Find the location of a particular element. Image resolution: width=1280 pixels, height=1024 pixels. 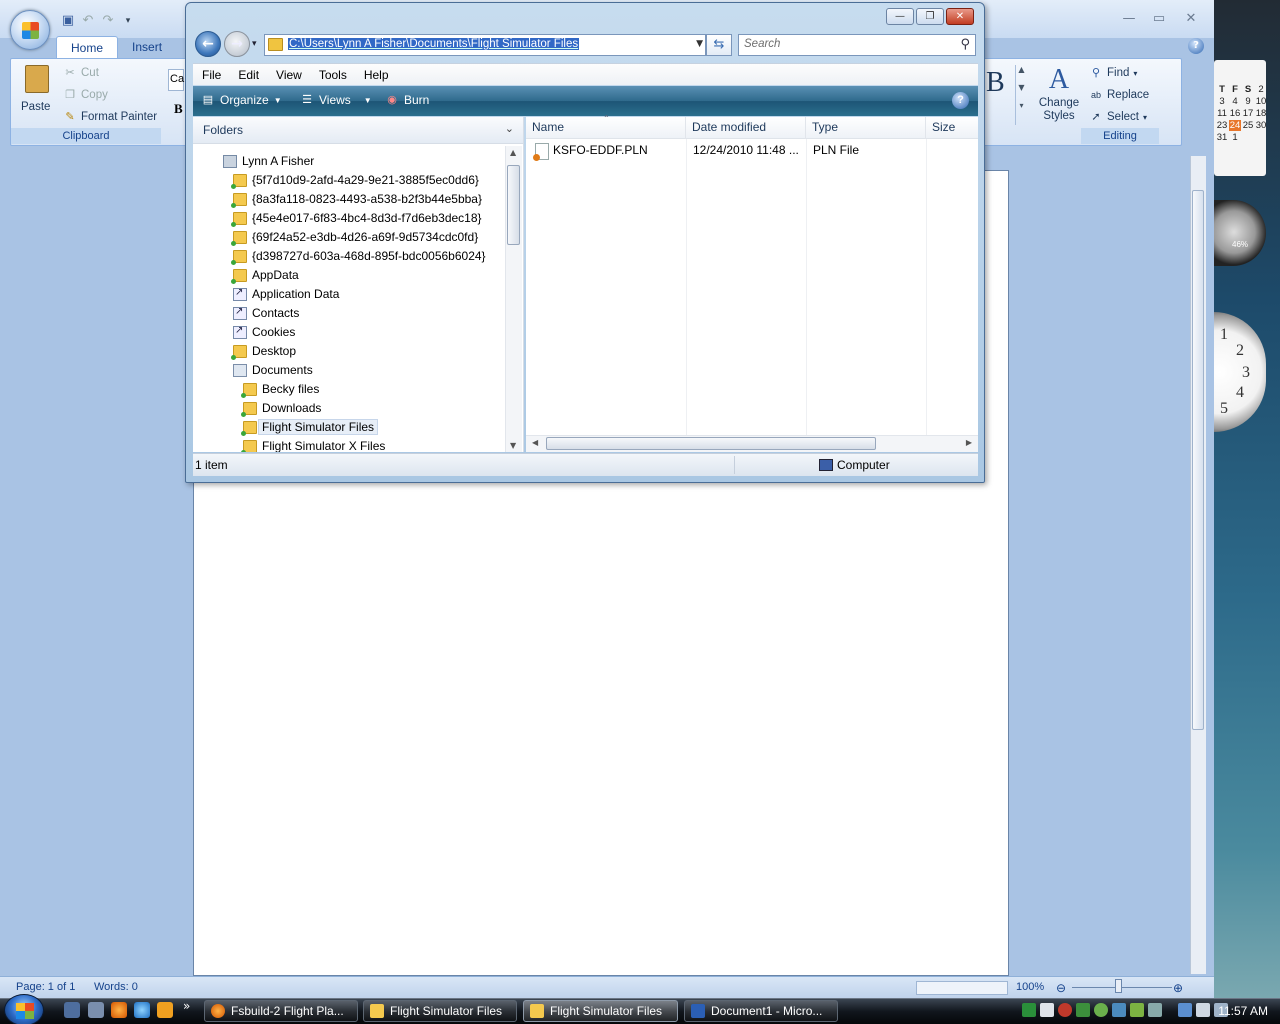

column-type: Type is located at coordinates (866, 128).